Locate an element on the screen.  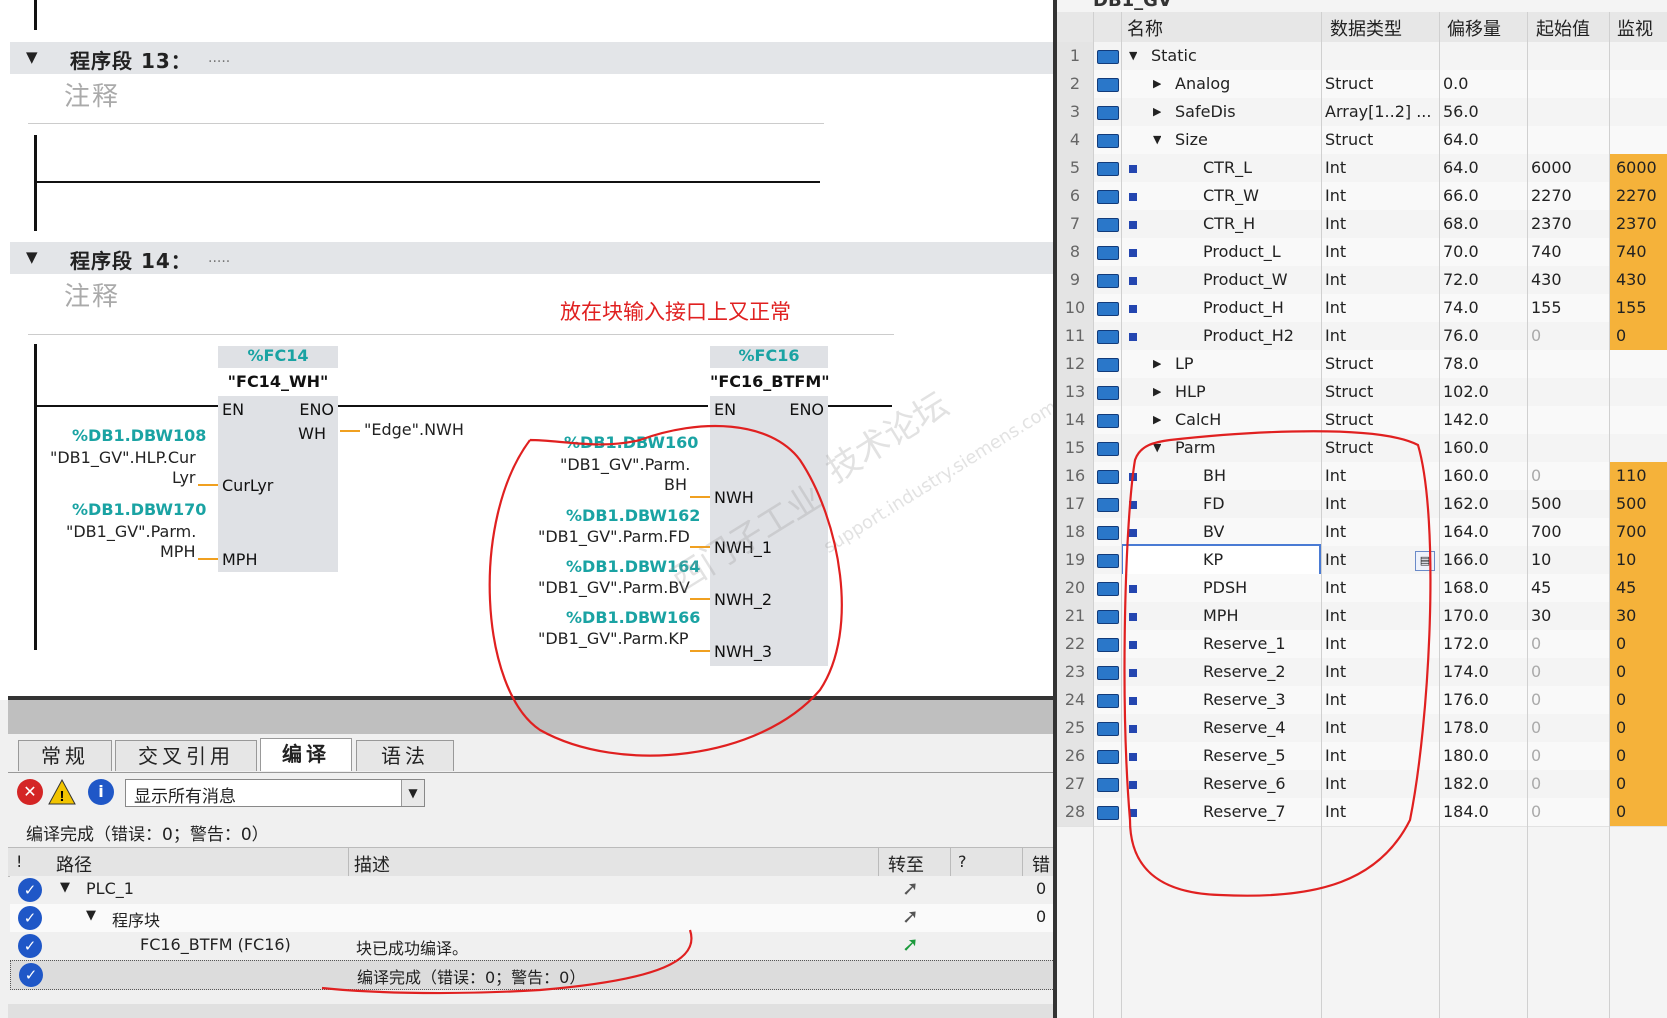
db-element-name: Reserve_7 is located at coordinates (1244, 812).